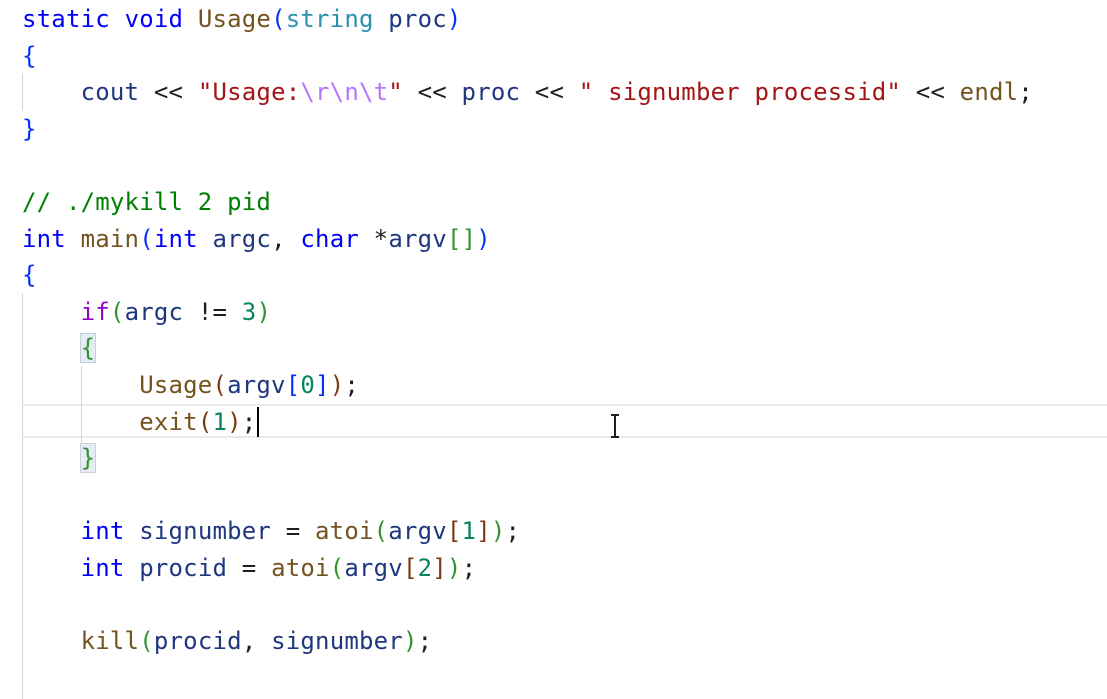 The height and width of the screenshot is (699, 1107). I want to click on code-token: ", so click(395, 92).